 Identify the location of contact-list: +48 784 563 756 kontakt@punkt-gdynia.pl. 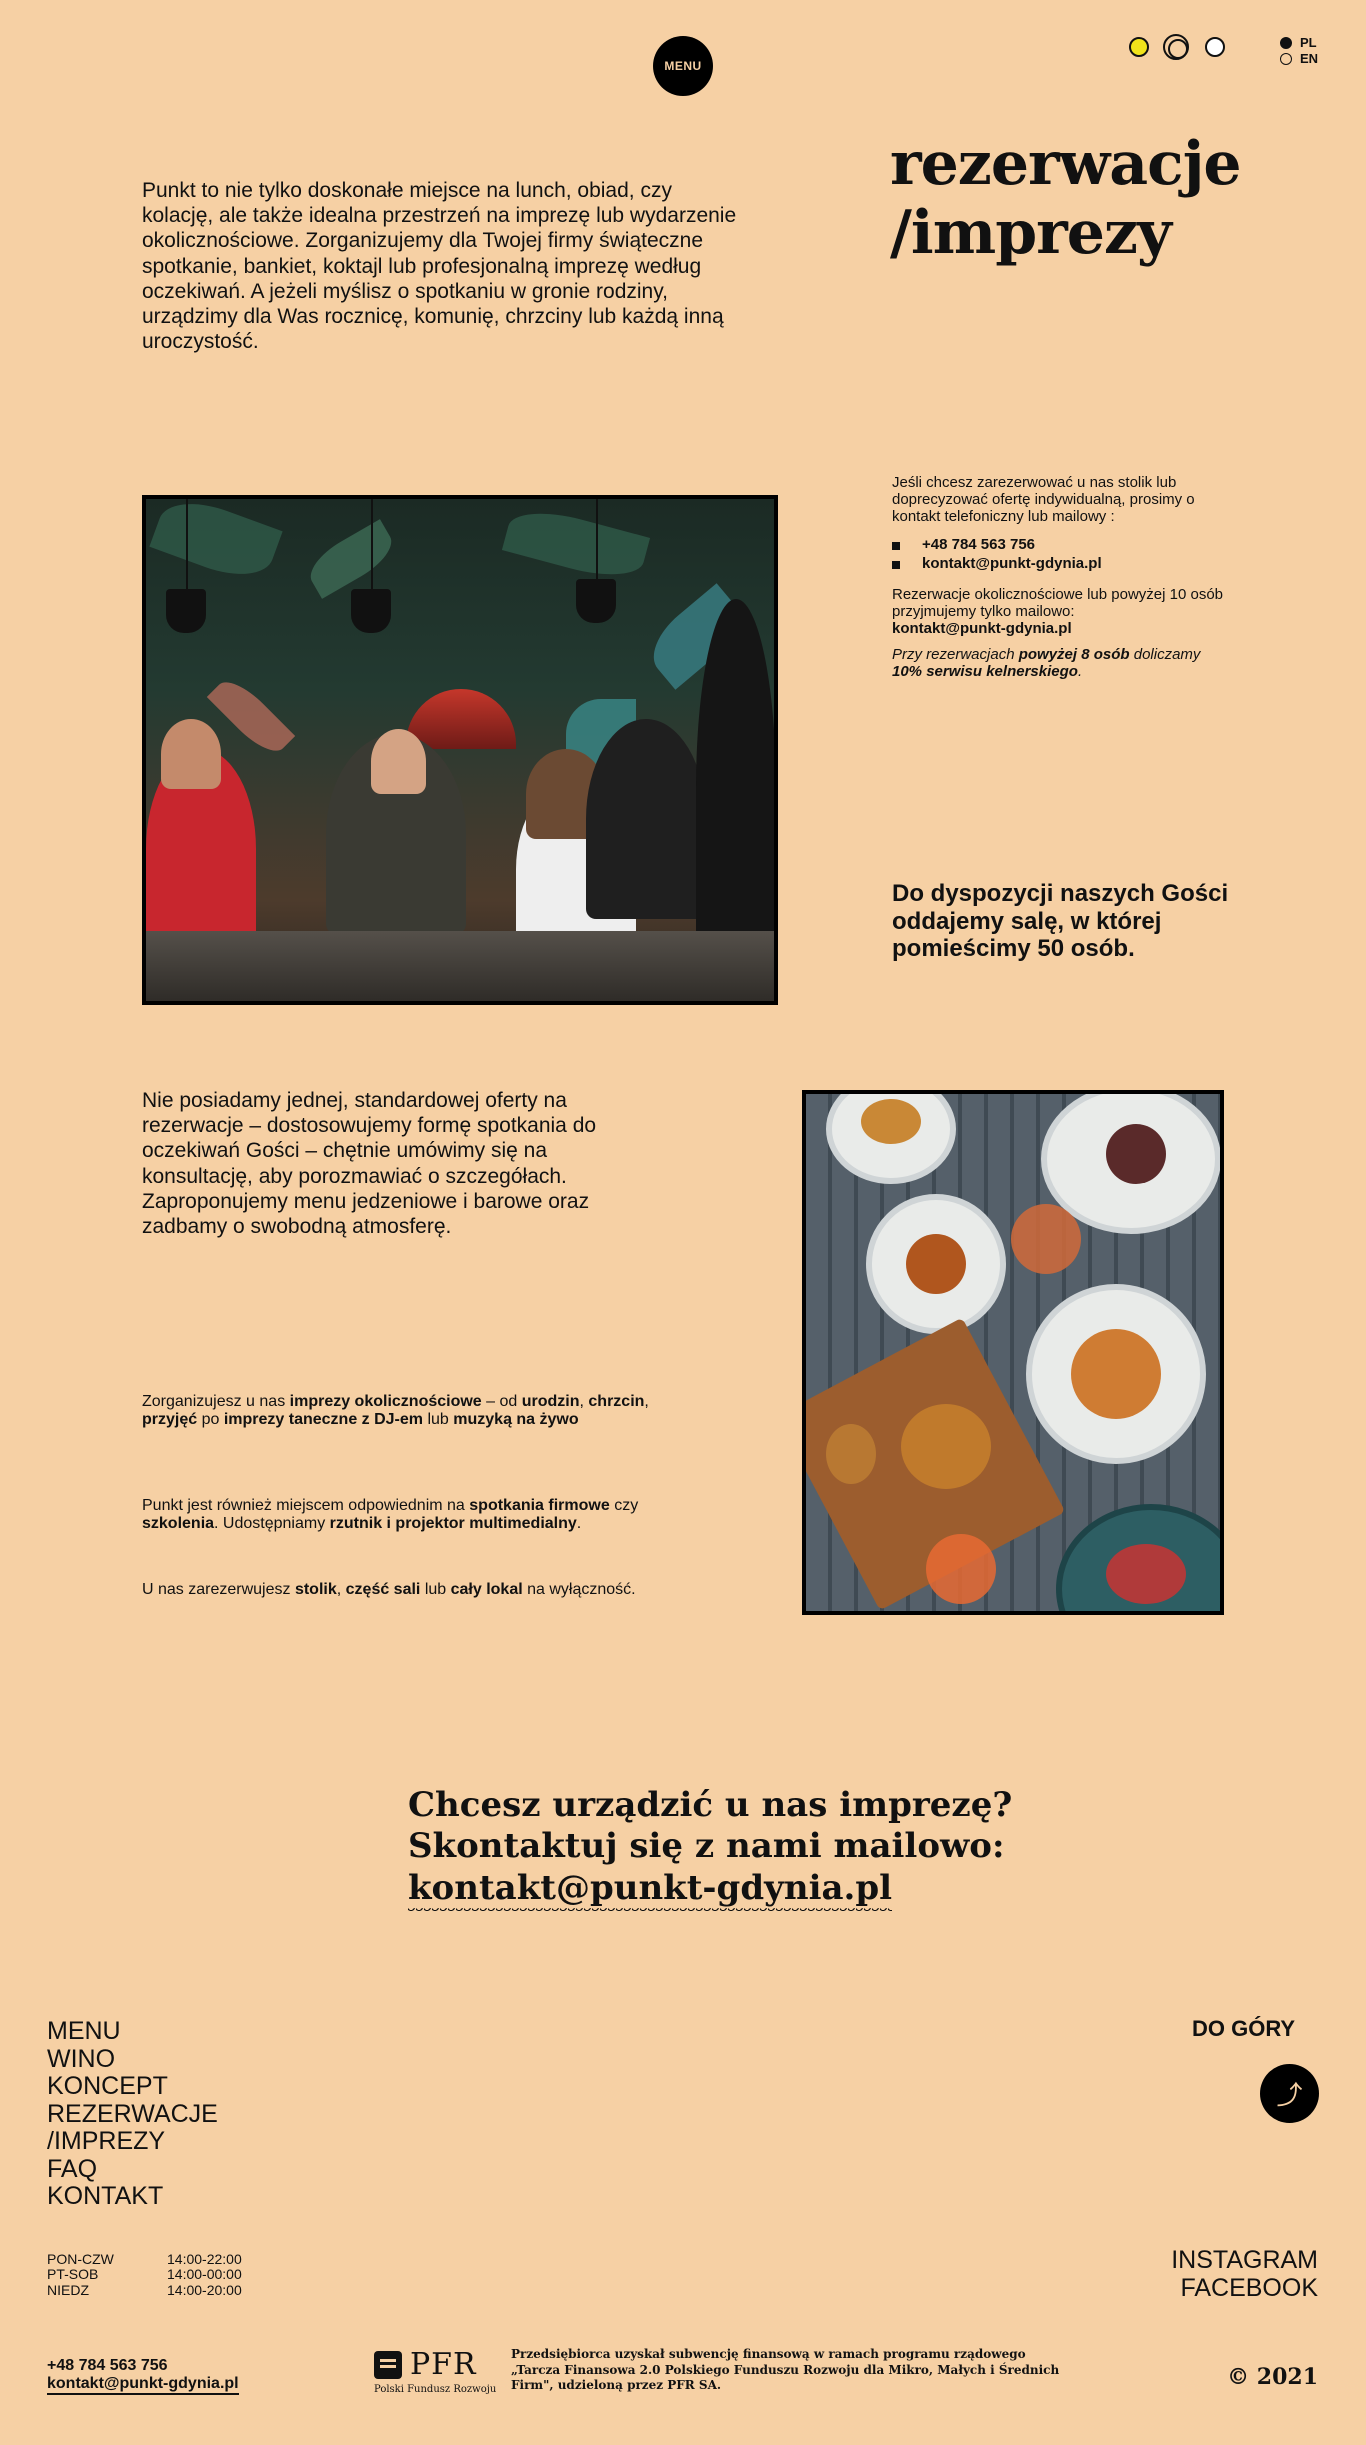
(1062, 555).